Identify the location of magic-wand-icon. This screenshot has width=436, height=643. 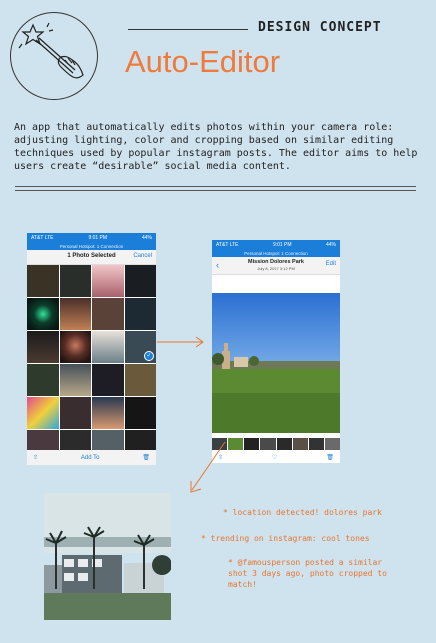
(51, 50).